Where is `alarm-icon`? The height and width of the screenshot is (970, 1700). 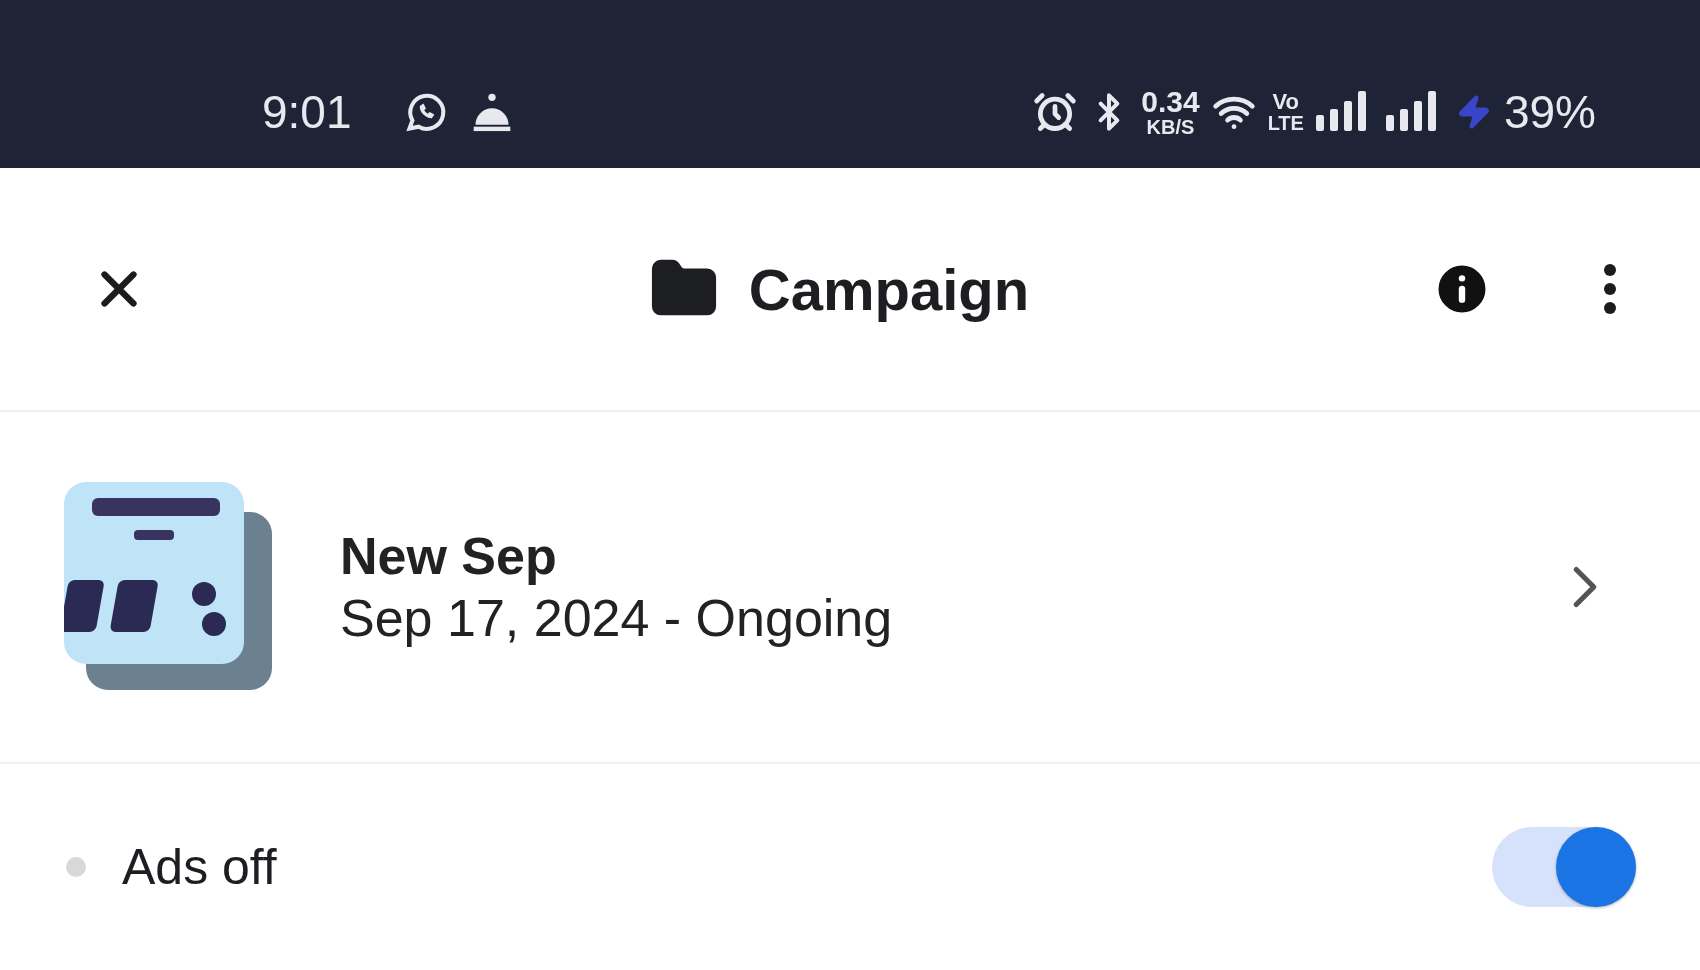 alarm-icon is located at coordinates (1055, 112).